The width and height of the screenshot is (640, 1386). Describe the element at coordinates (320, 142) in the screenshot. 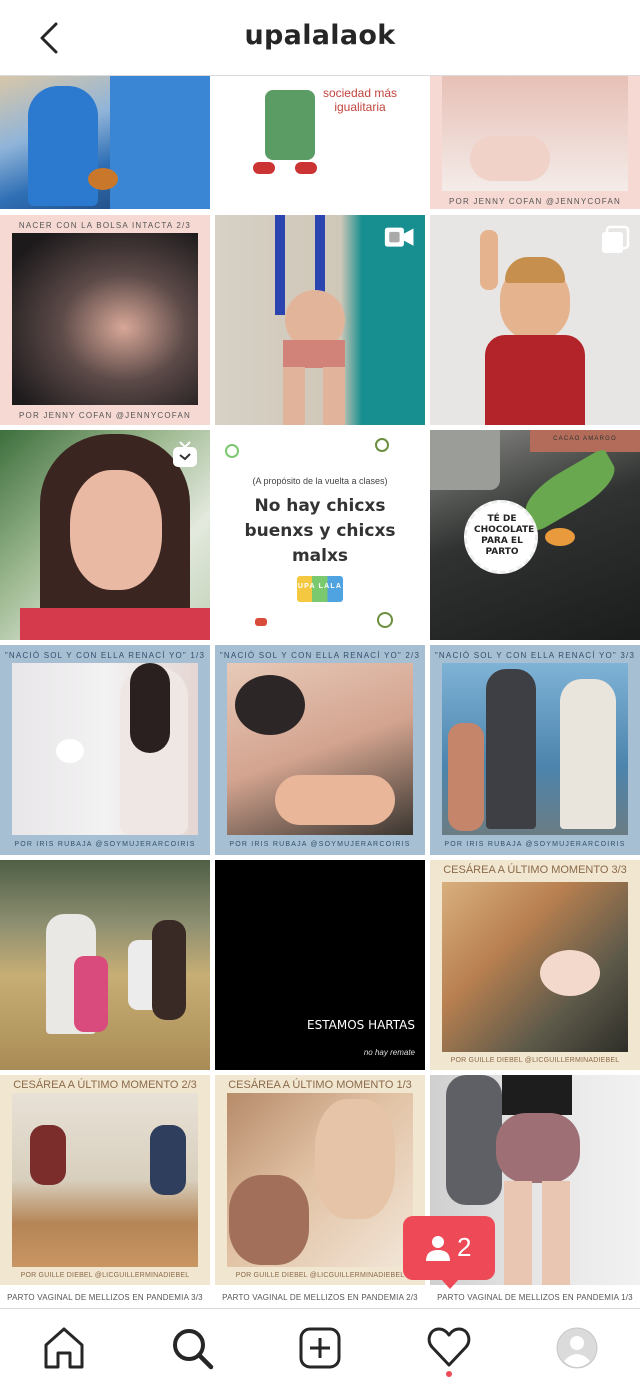

I see `post-tile: sociedad más igualitaria` at that location.